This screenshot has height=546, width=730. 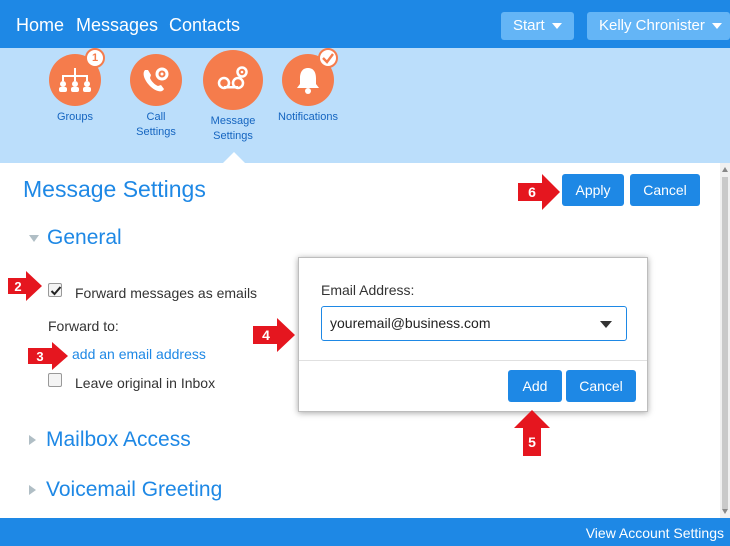 I want to click on footer-bar: View Account Settings, so click(x=365, y=532).